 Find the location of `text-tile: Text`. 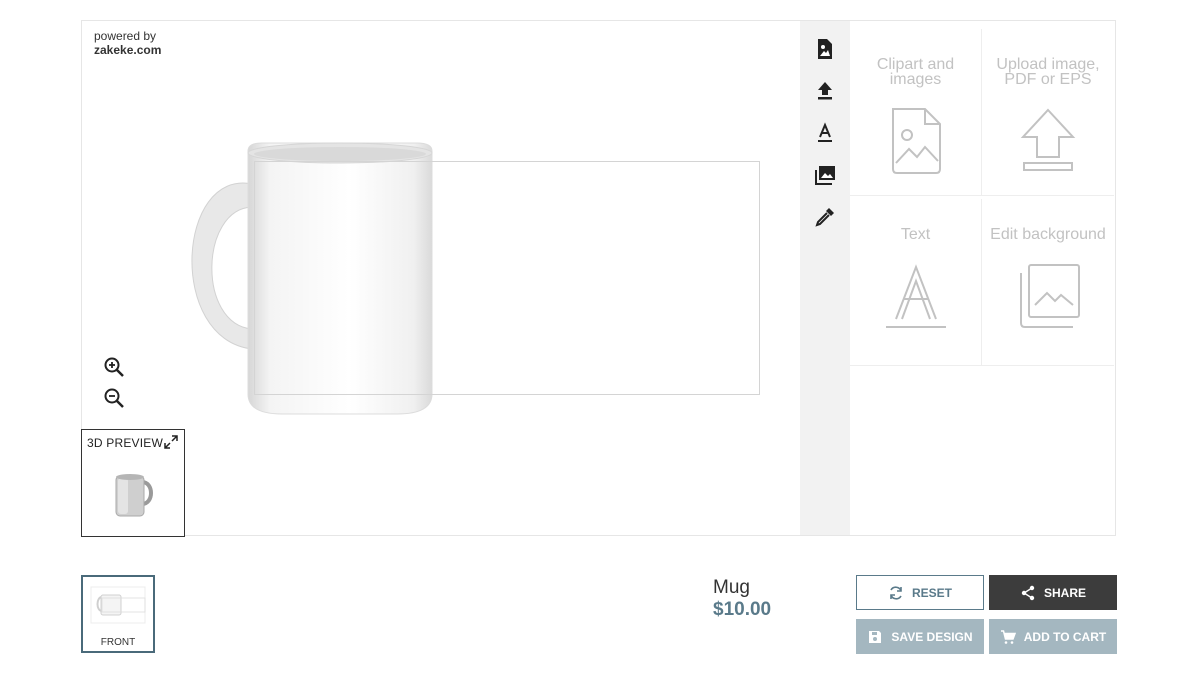

text-tile: Text is located at coordinates (916, 282).